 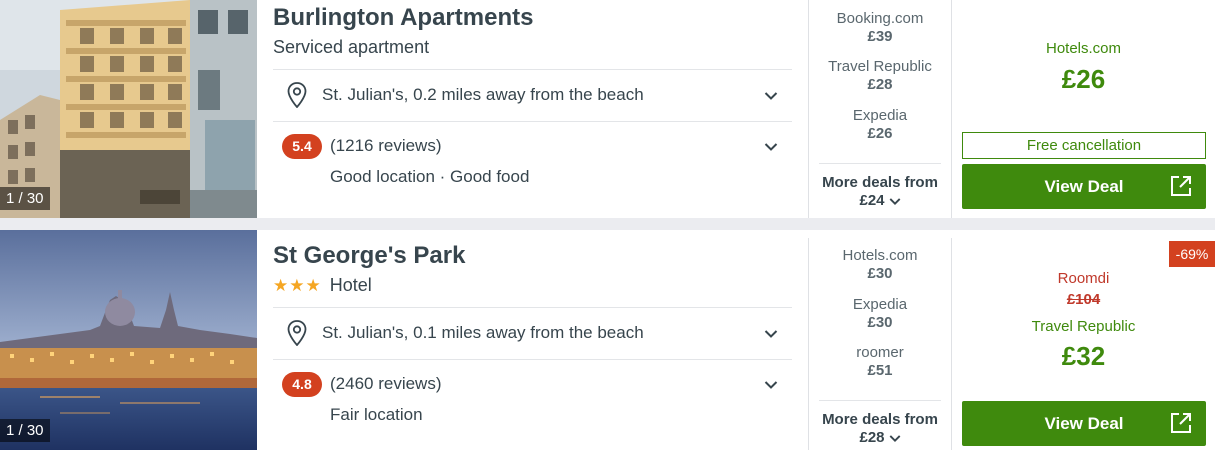 What do you see at coordinates (880, 370) in the screenshot?
I see `deal-price: £51` at bounding box center [880, 370].